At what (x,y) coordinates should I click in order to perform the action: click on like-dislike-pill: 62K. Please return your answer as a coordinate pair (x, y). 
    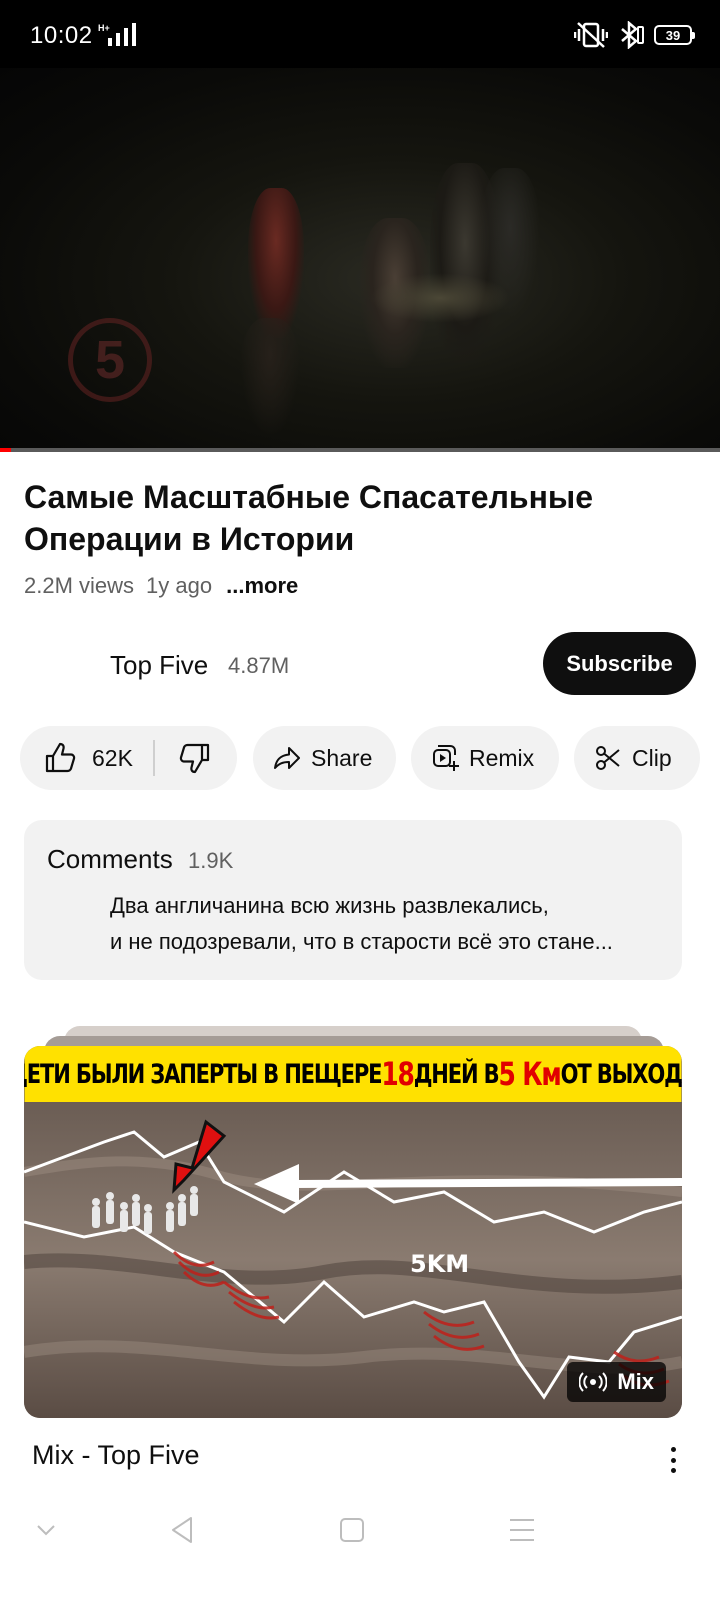
    Looking at the image, I should click on (128, 758).